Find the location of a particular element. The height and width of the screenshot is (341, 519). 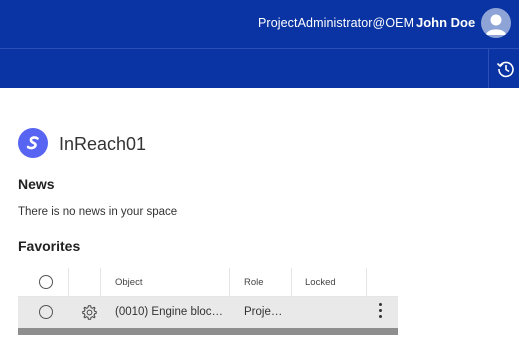

favorites-heading: Favorites is located at coordinates (49, 246).